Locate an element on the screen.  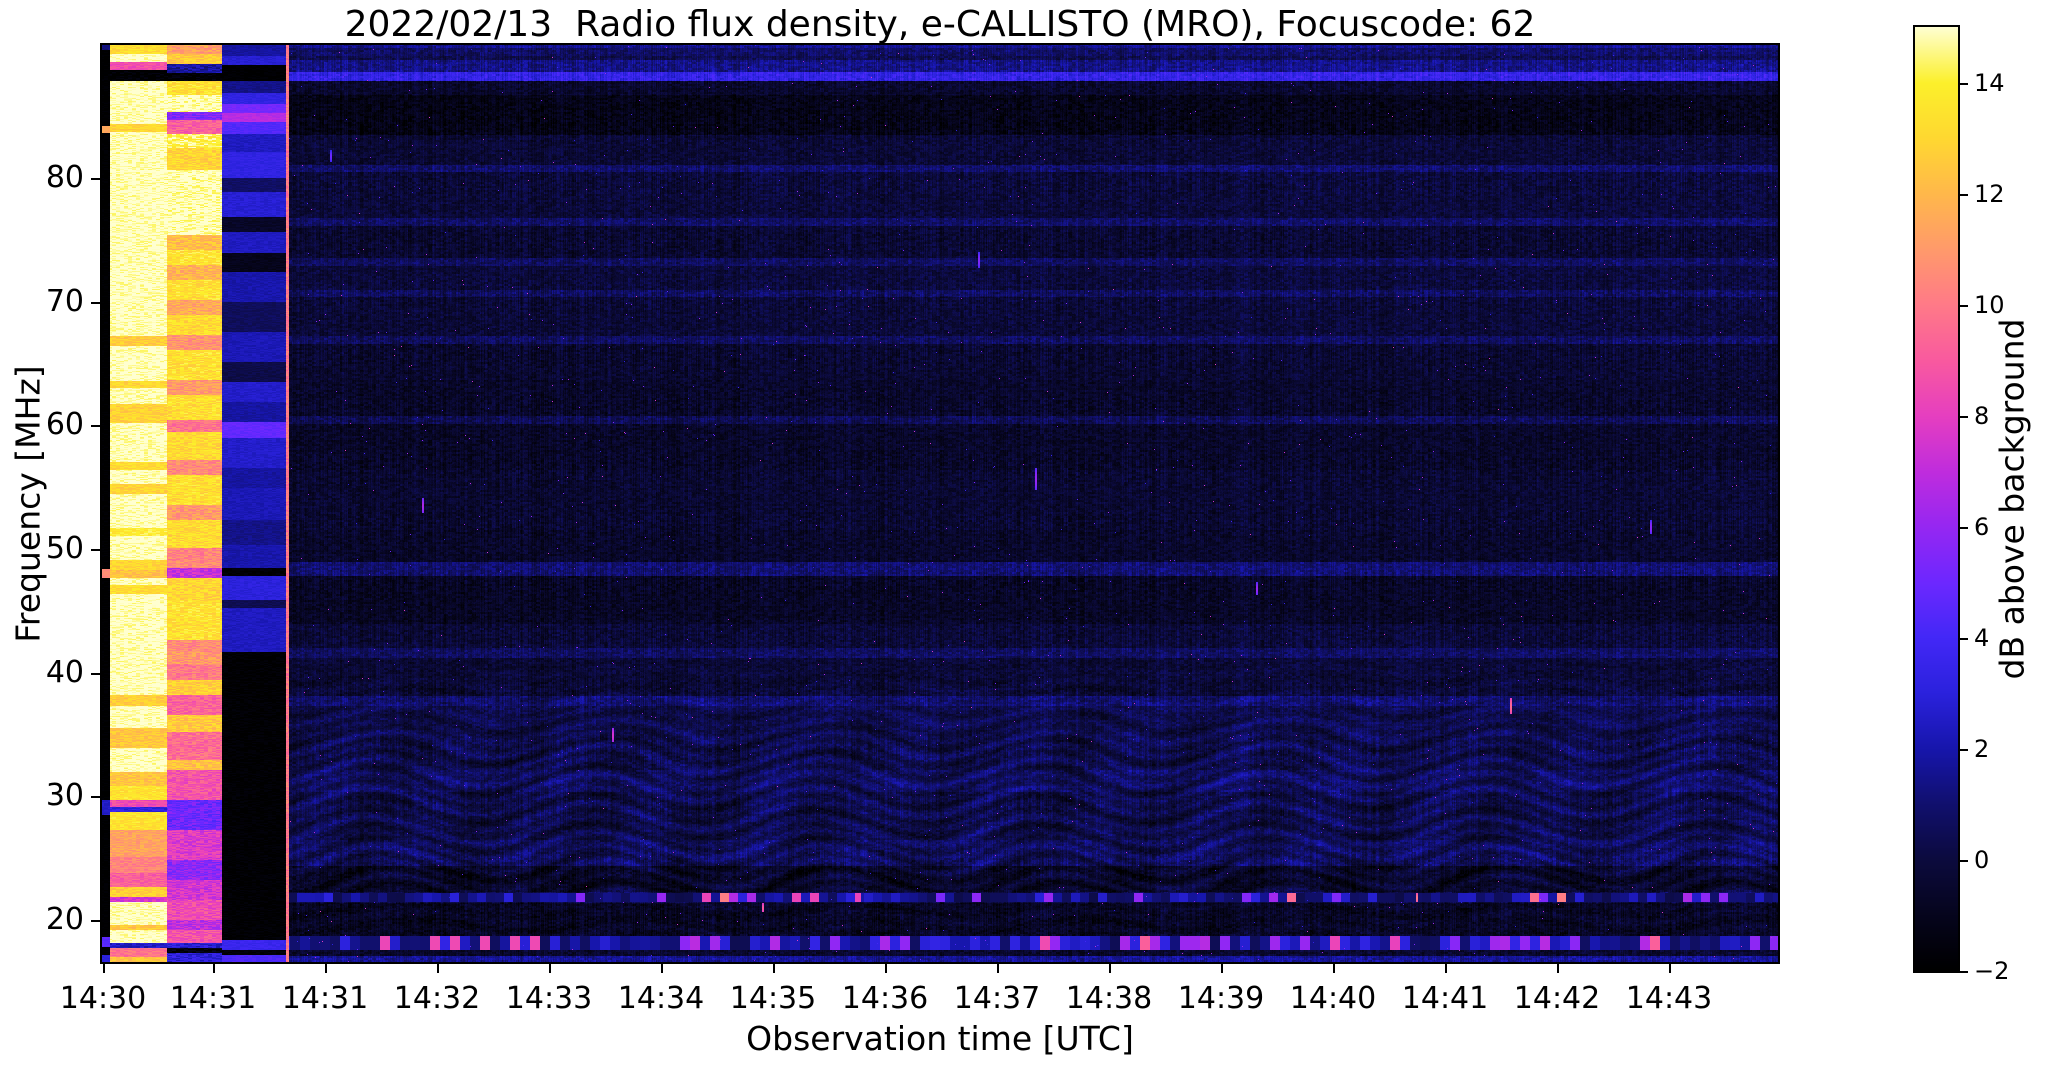
y-tick-label: 80 is located at coordinates (64, 177).